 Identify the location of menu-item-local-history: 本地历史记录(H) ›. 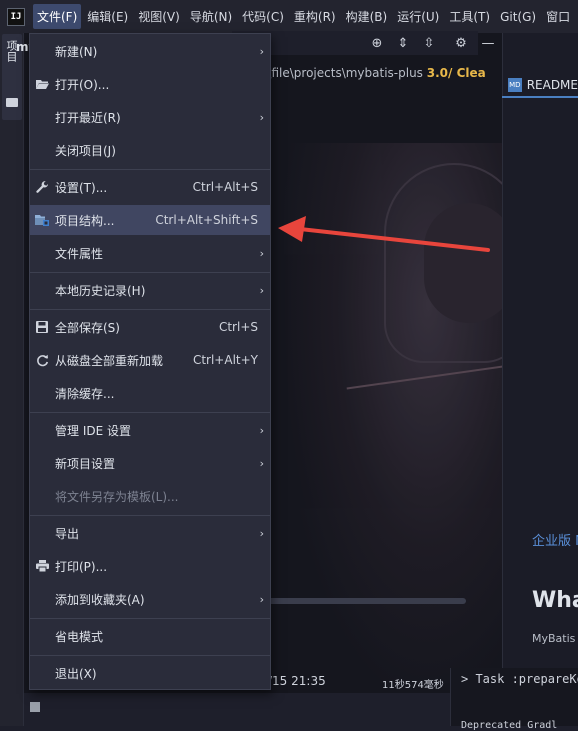
(150, 290).